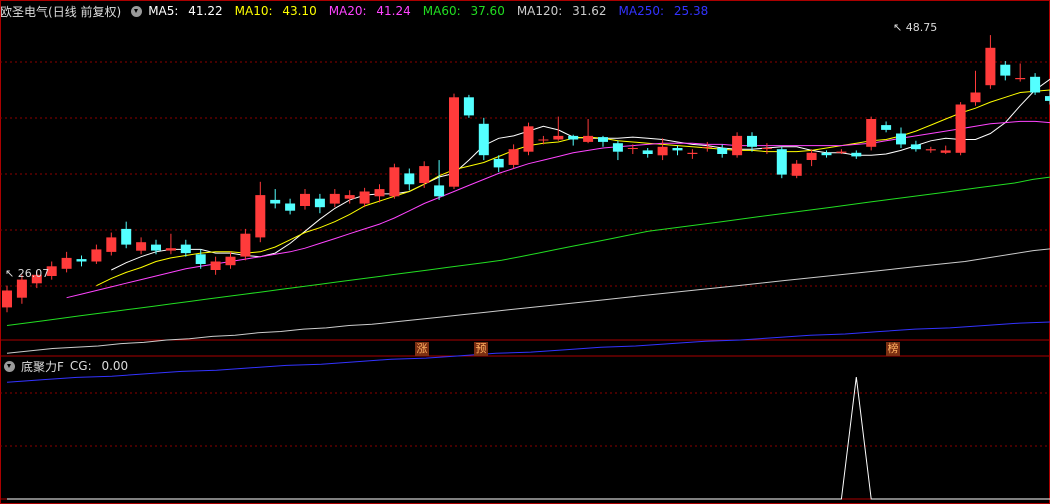  I want to click on signal-tag-bang: 榜, so click(893, 349).